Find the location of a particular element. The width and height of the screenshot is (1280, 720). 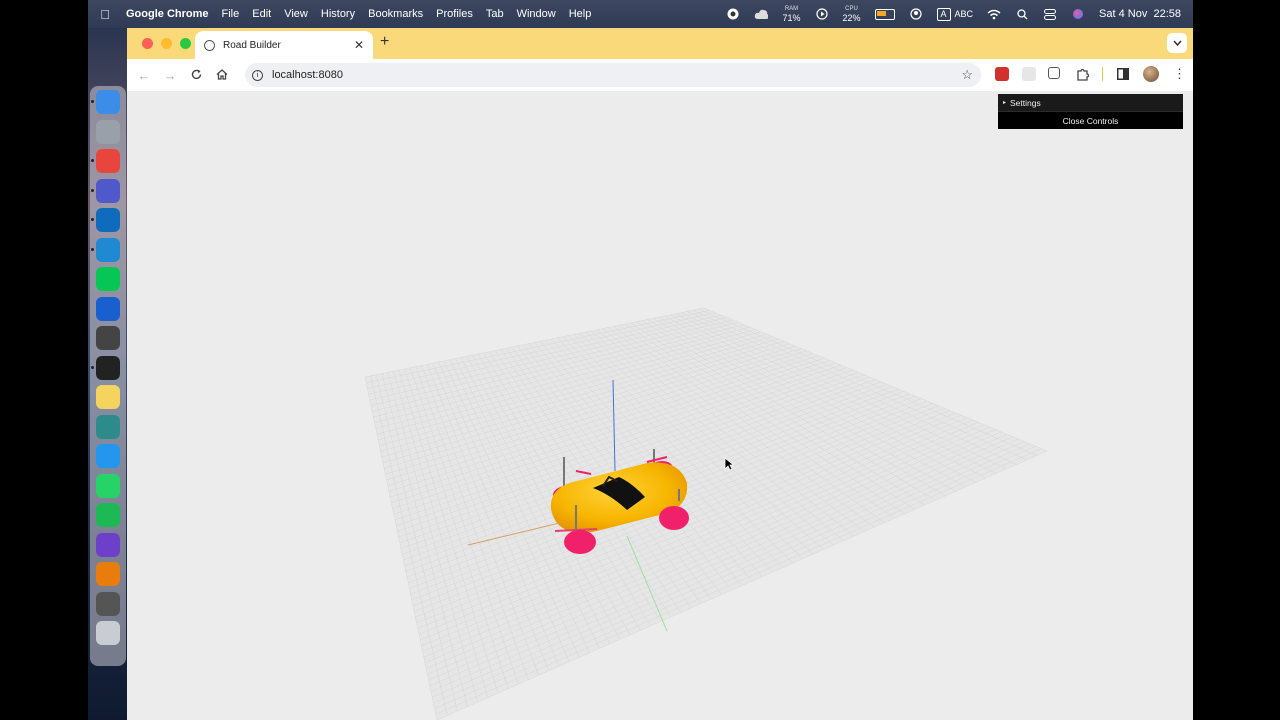

menu-app-name: Google Chrome is located at coordinates (167, 14).